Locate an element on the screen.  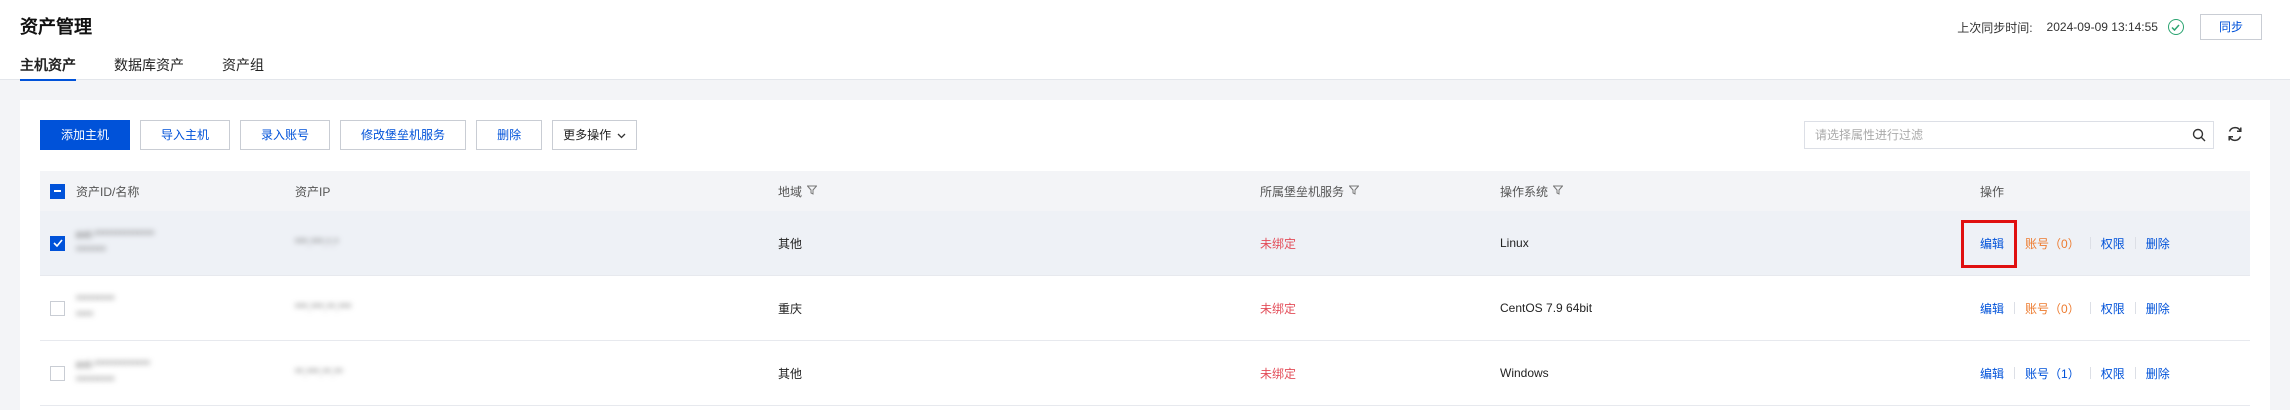
column-header-os-label: 操作系统 is located at coordinates (1524, 191).